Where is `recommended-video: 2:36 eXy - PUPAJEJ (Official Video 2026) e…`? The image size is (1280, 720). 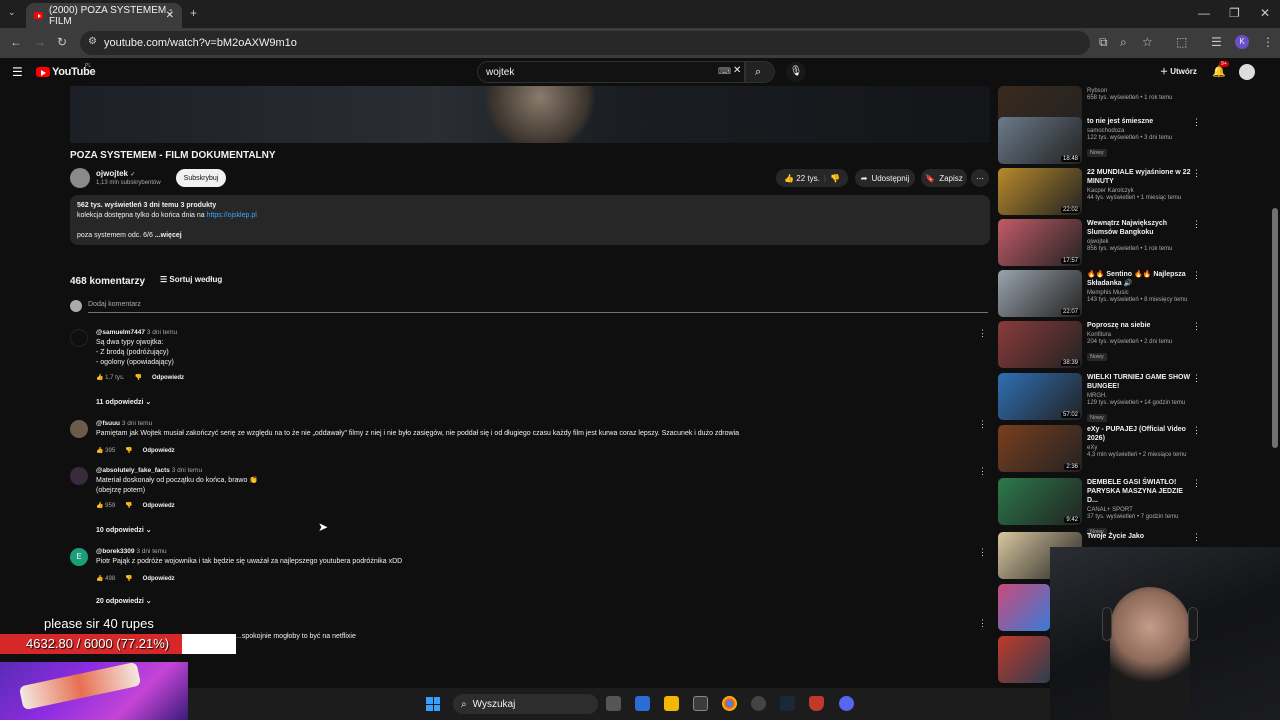 recommended-video: 2:36 eXy - PUPAJEJ (Official Video 2026) e… is located at coordinates (1105, 449).